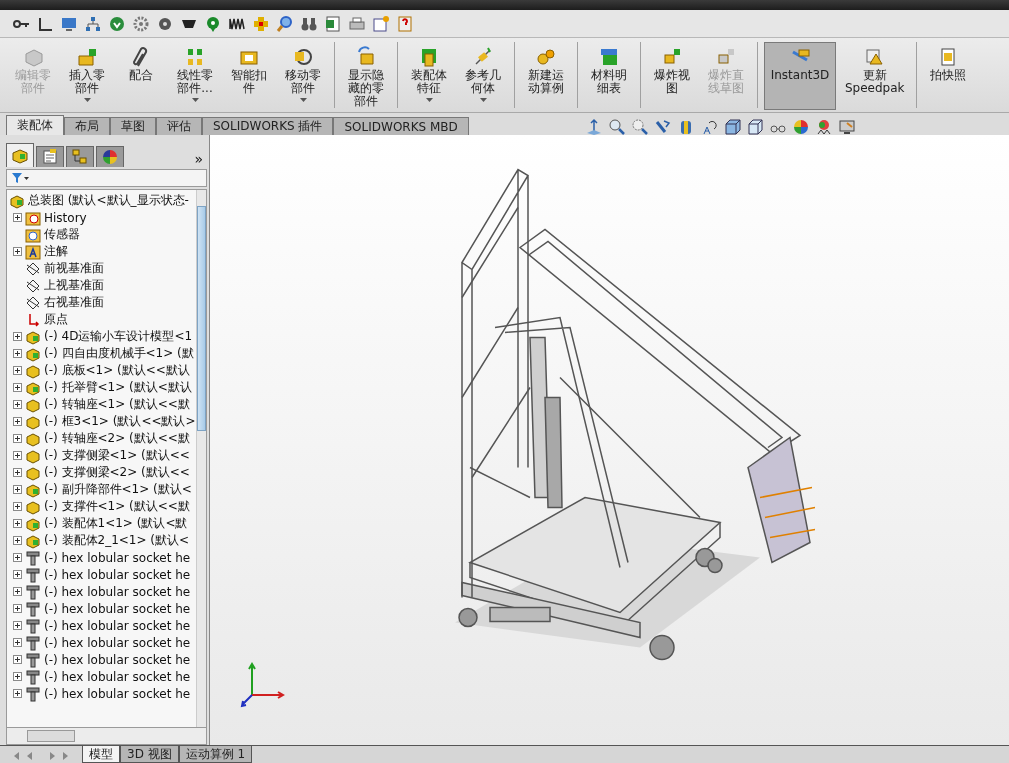 The image size is (1009, 763). What do you see at coordinates (106, 178) in the screenshot?
I see `filter-field` at bounding box center [106, 178].